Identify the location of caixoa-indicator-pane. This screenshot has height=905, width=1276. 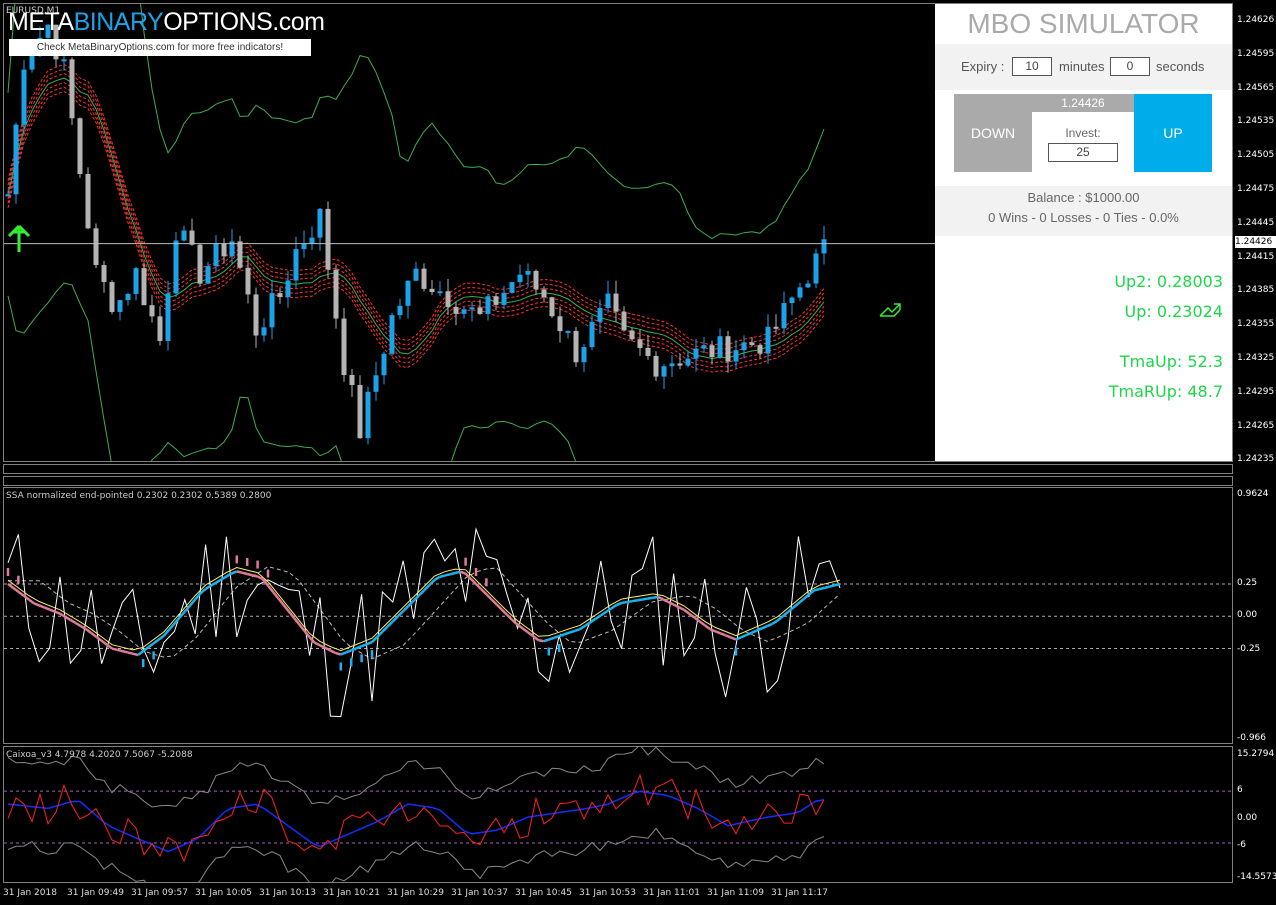
(618, 814).